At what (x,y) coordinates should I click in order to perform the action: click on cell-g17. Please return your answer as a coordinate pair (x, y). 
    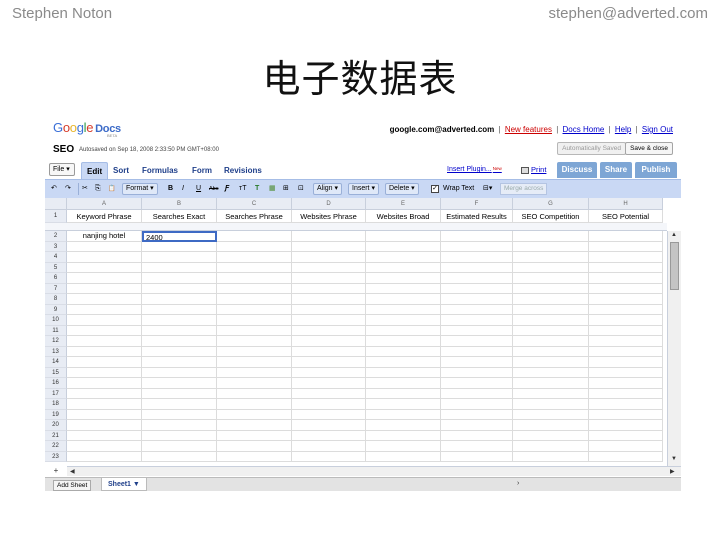
    Looking at the image, I should click on (551, 393).